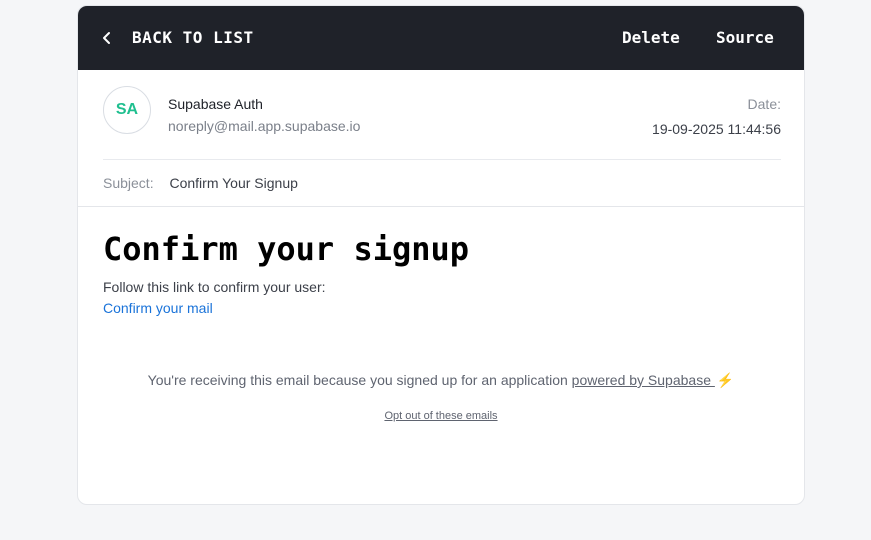 This screenshot has width=871, height=540. I want to click on subject-label: Subject:, so click(128, 183).